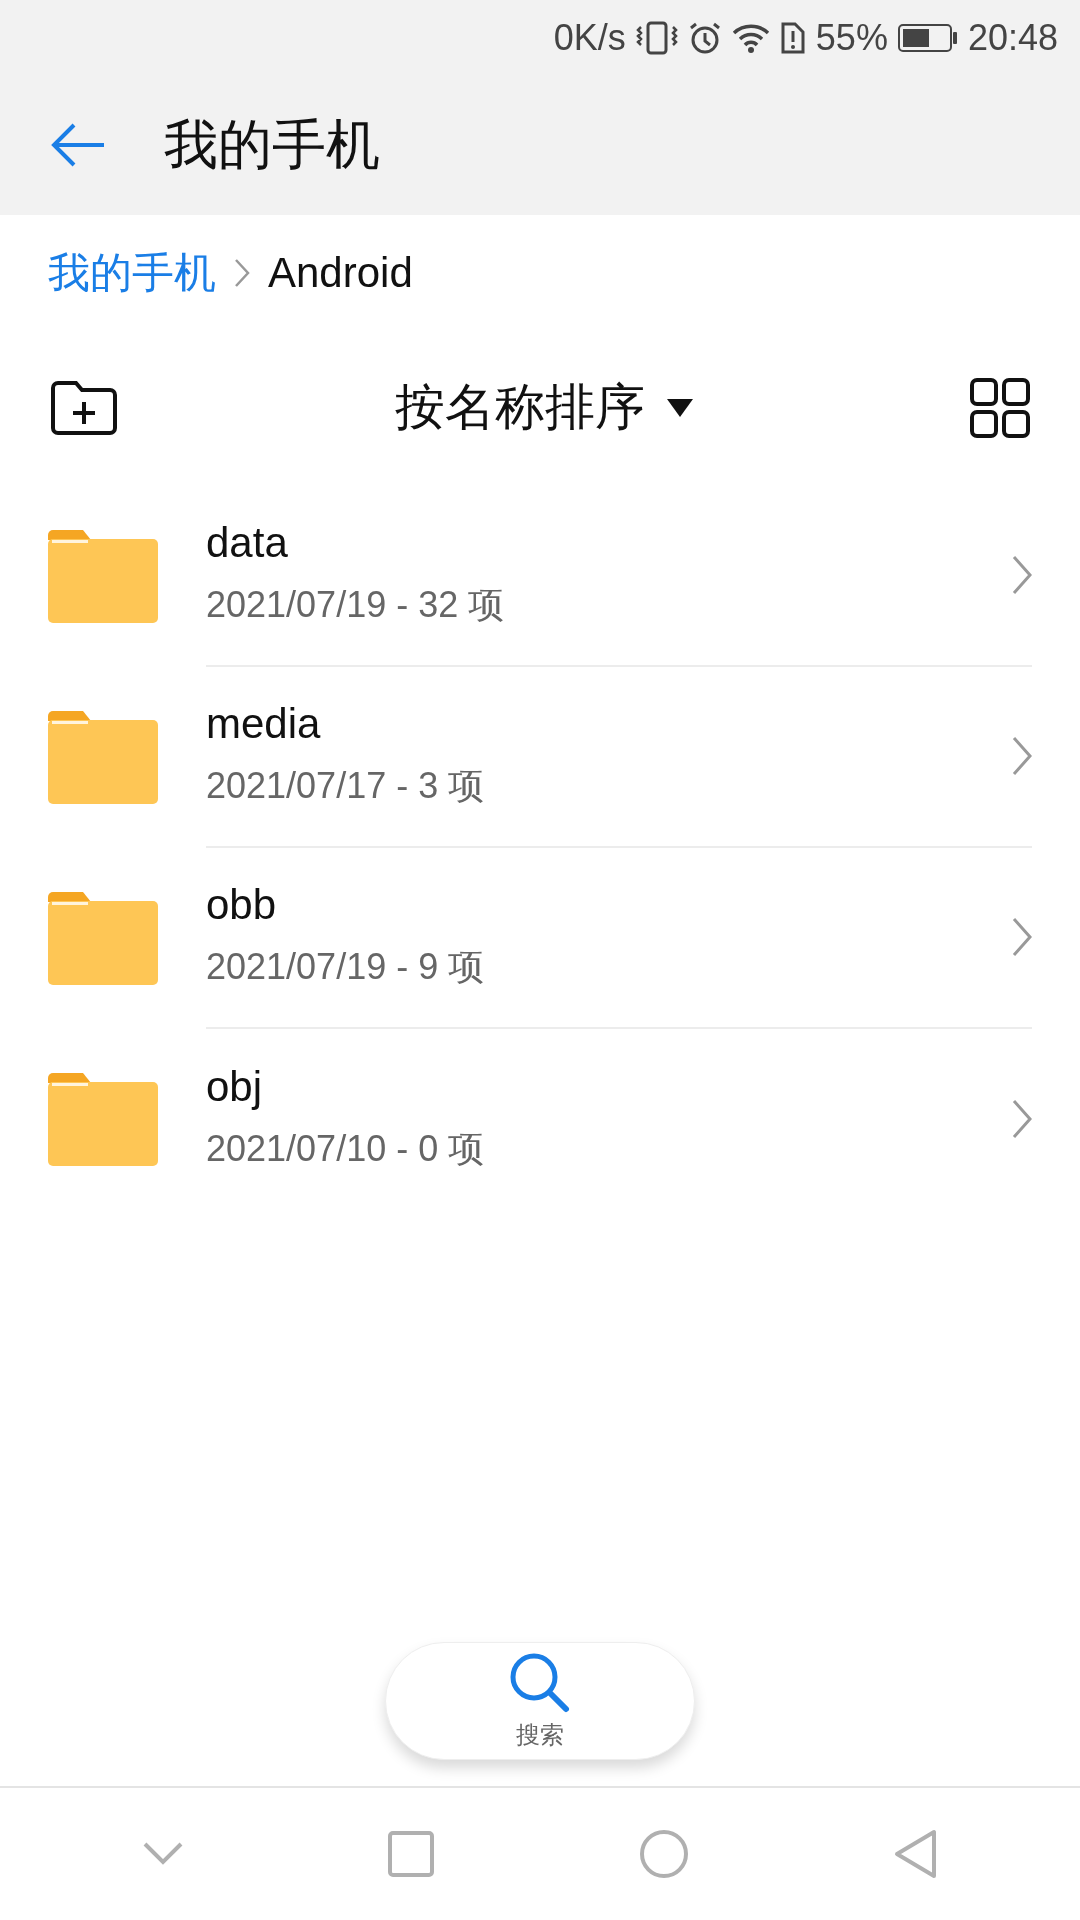  I want to click on network-speed: 0K/s, so click(589, 37).